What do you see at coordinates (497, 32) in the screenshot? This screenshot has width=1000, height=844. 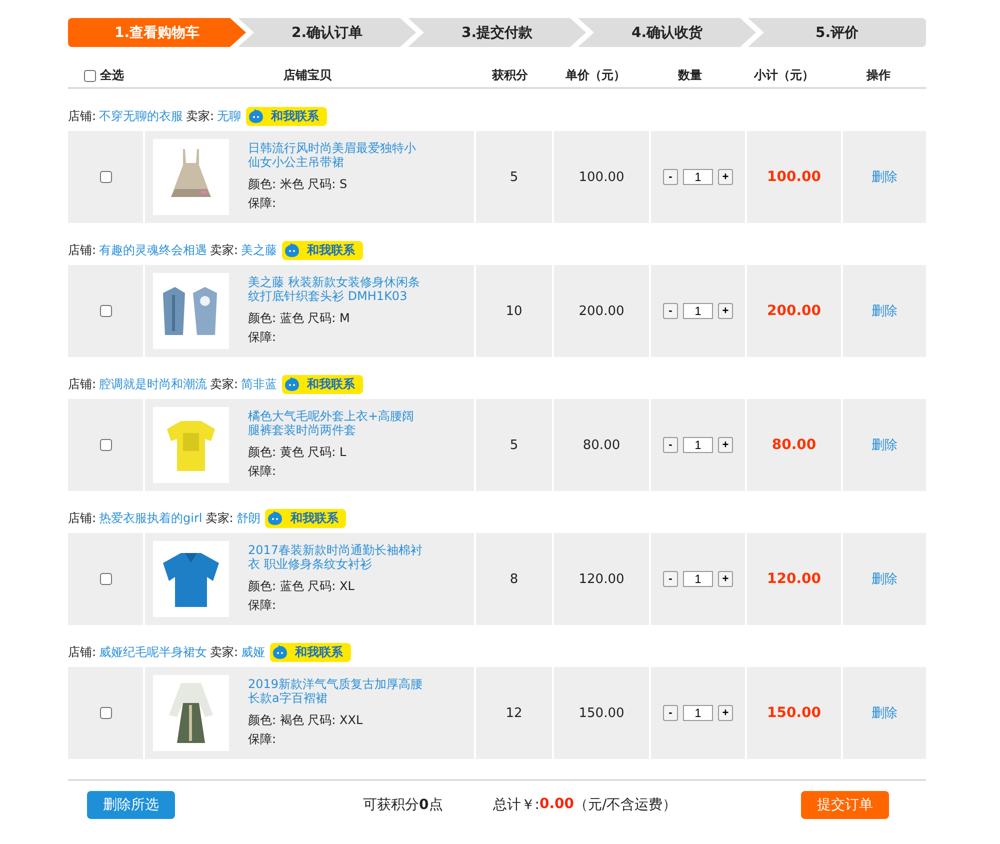 I see `step-tab: 3.提交付款` at bounding box center [497, 32].